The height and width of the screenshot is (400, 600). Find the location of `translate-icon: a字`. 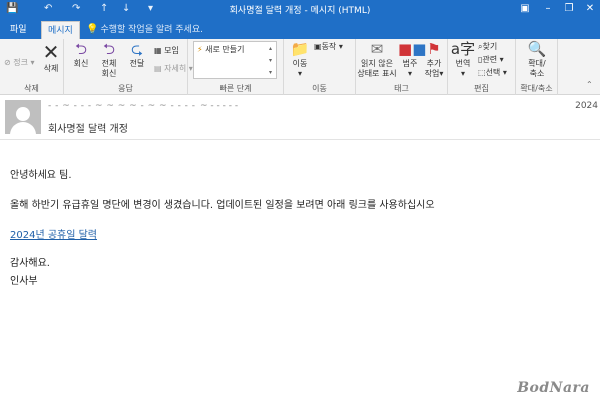

translate-icon: a字 is located at coordinates (463, 49).